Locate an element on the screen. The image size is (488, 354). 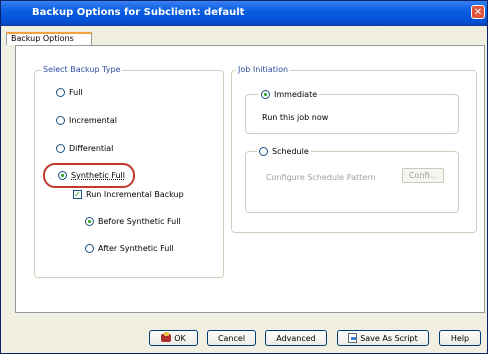
cancel-label: Cancel is located at coordinates (231, 338).